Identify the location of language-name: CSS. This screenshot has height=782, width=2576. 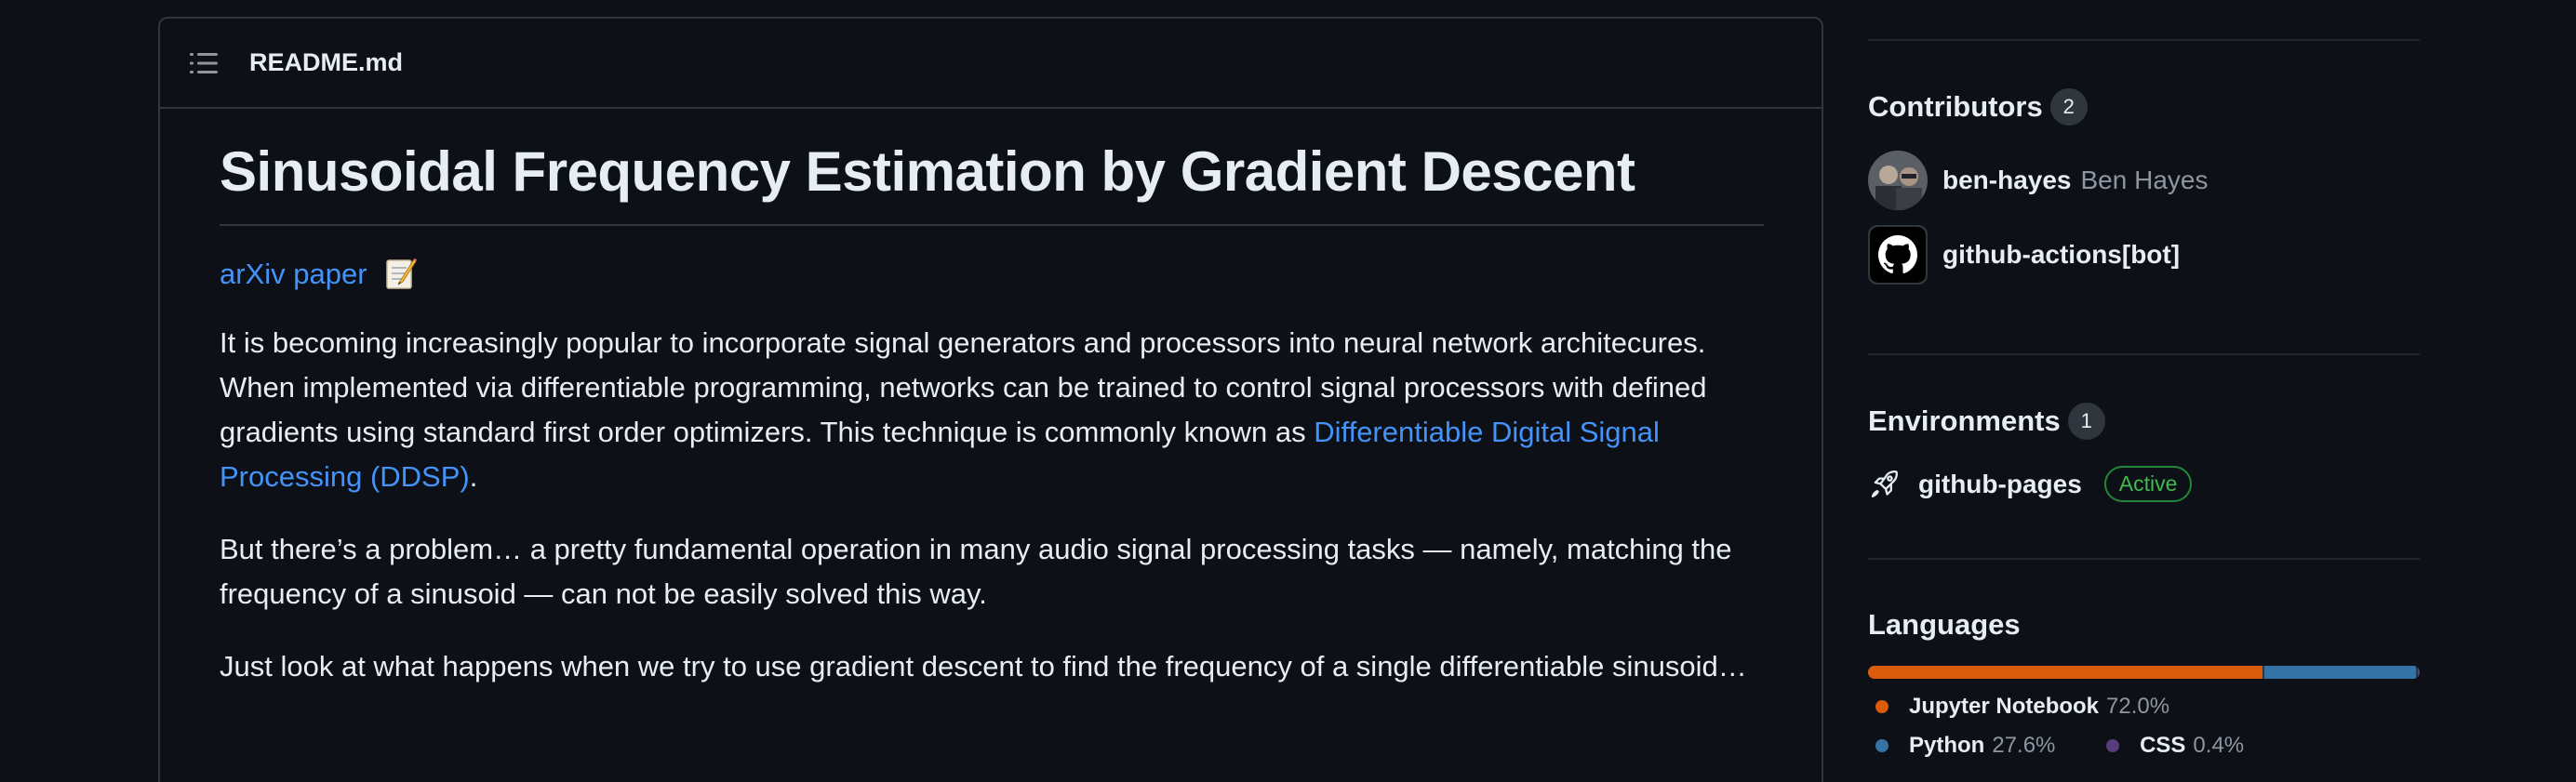
(2163, 745).